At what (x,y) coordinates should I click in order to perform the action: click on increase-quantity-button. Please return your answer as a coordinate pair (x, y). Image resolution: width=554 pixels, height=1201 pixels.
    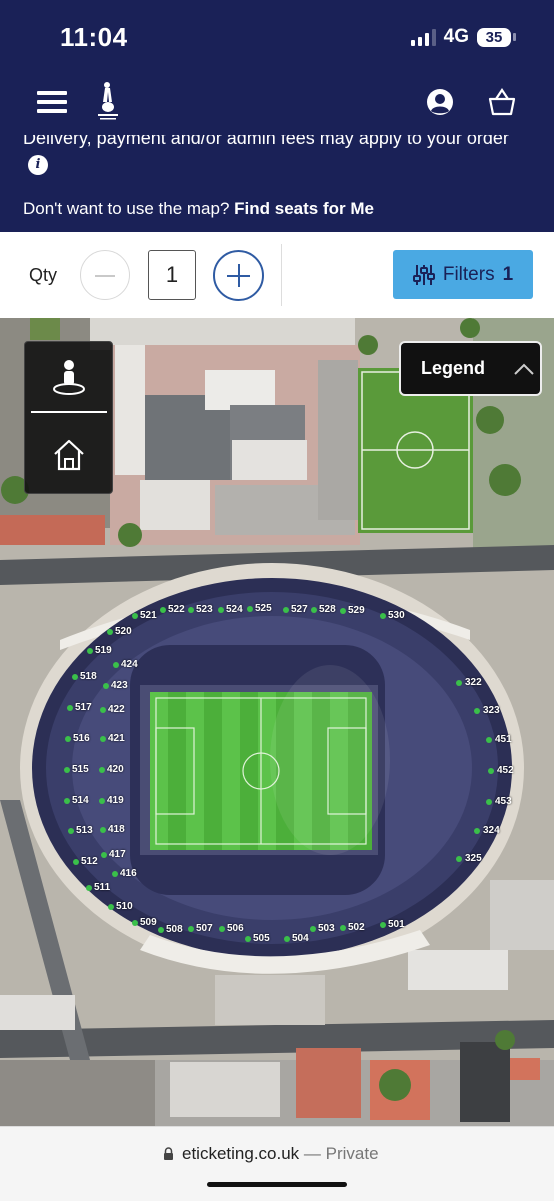
    Looking at the image, I should click on (238, 275).